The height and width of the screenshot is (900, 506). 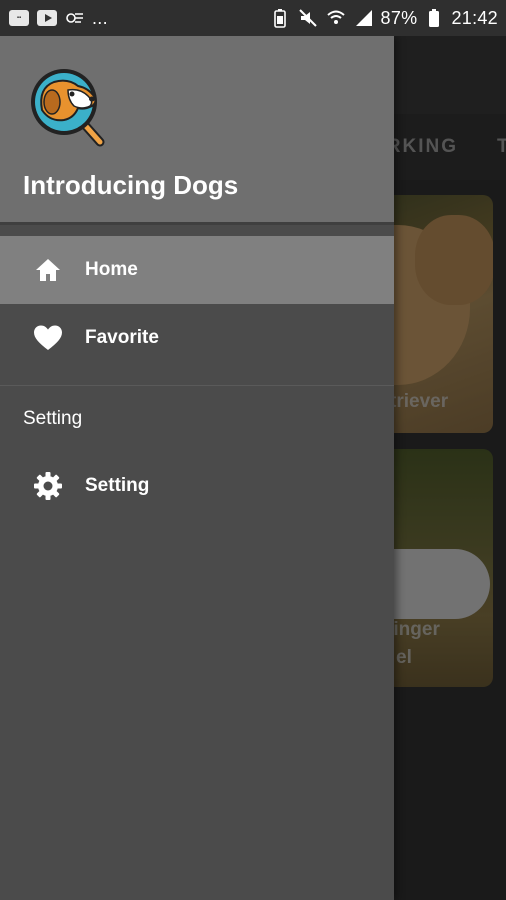 I want to click on battery-saver-icon, so click(x=280, y=18).